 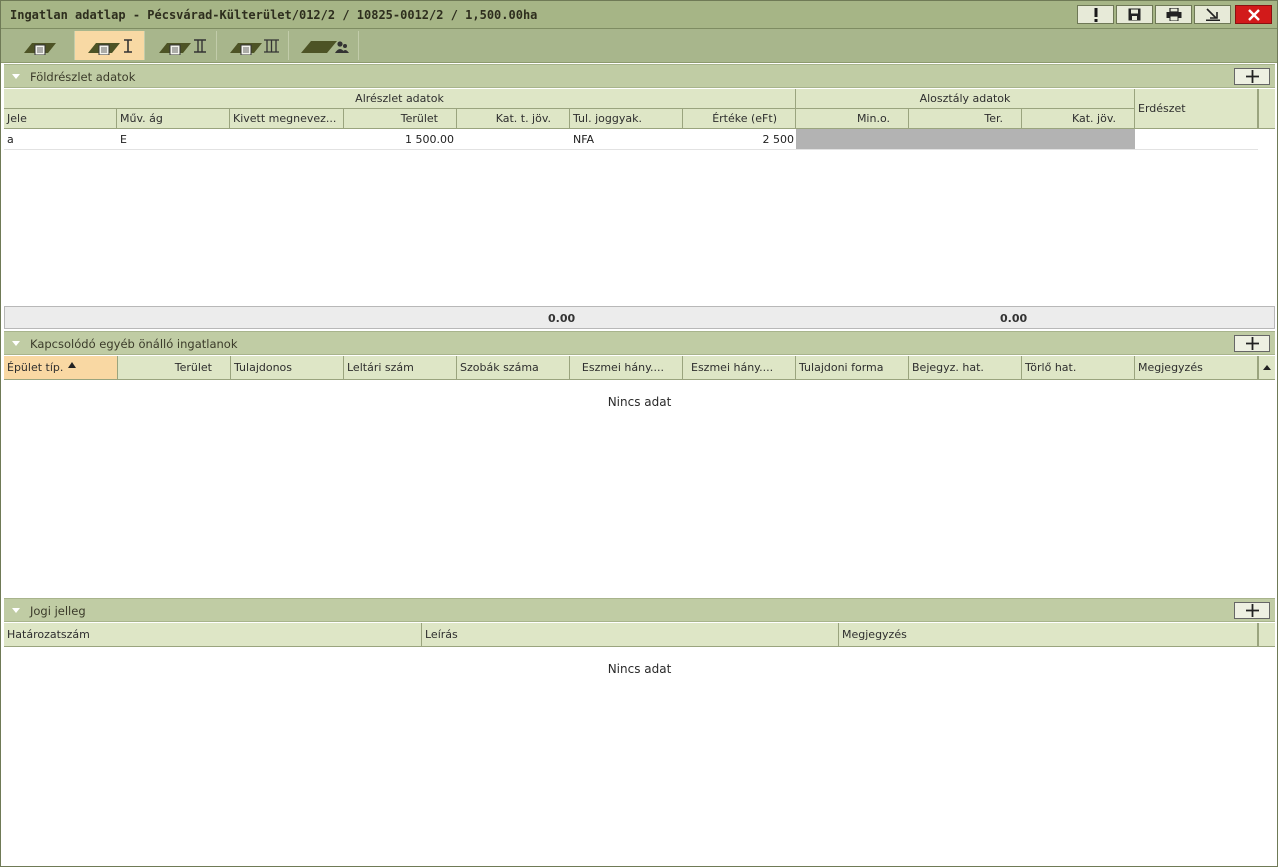 What do you see at coordinates (631, 149) in the screenshot?
I see `row-divider` at bounding box center [631, 149].